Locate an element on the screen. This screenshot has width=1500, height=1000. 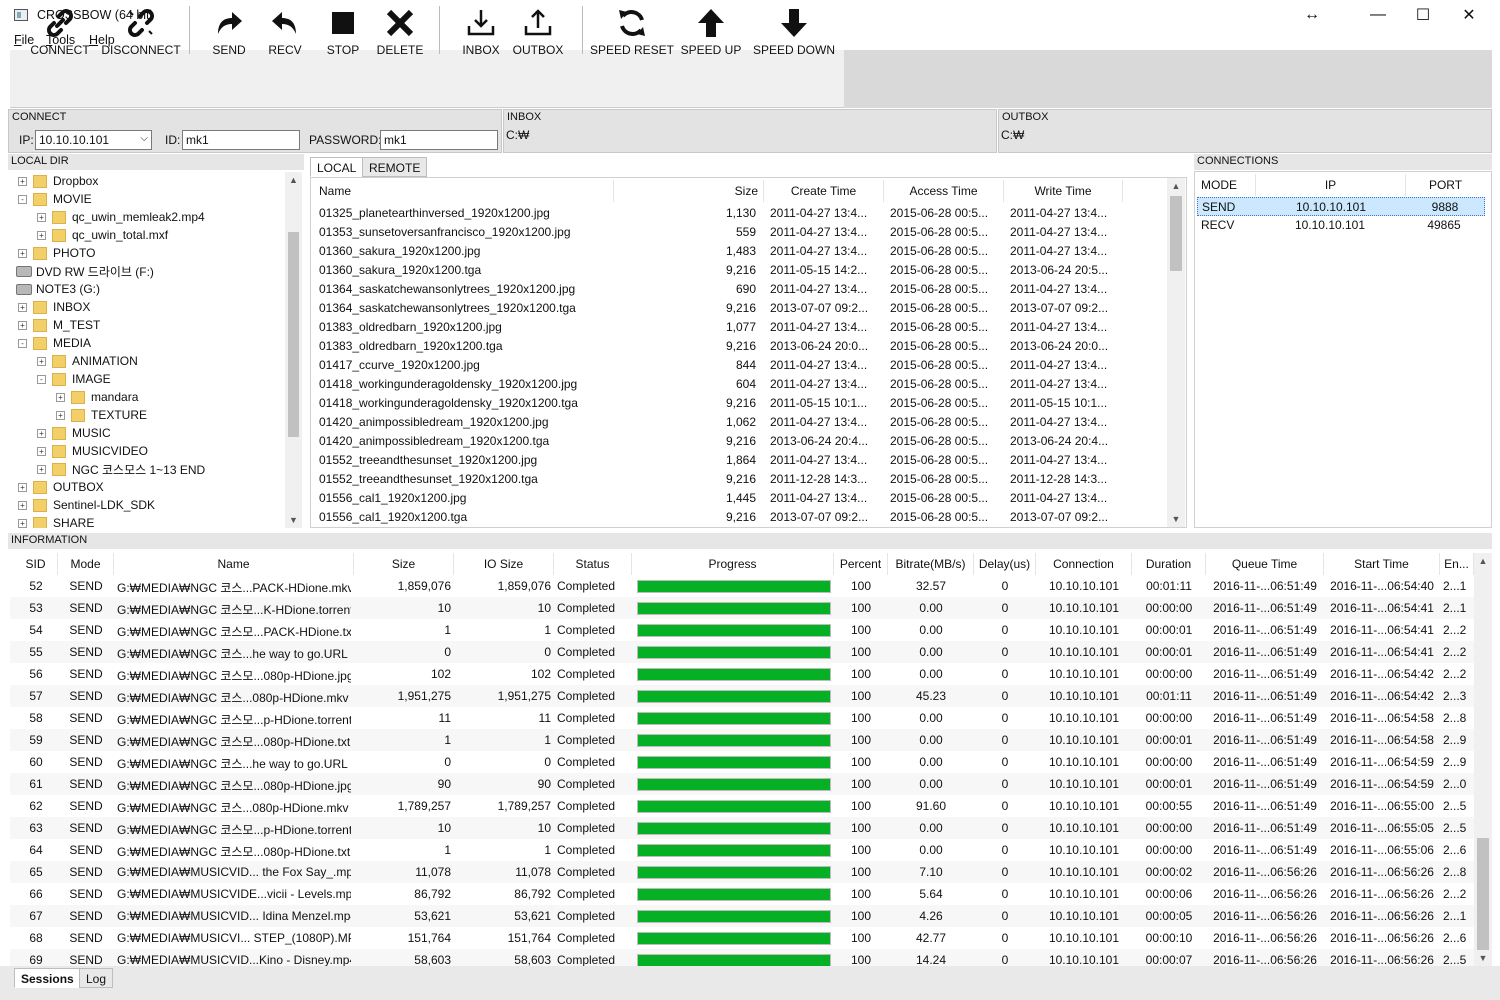
info-col-header: Duration is located at coordinates (1169, 564).